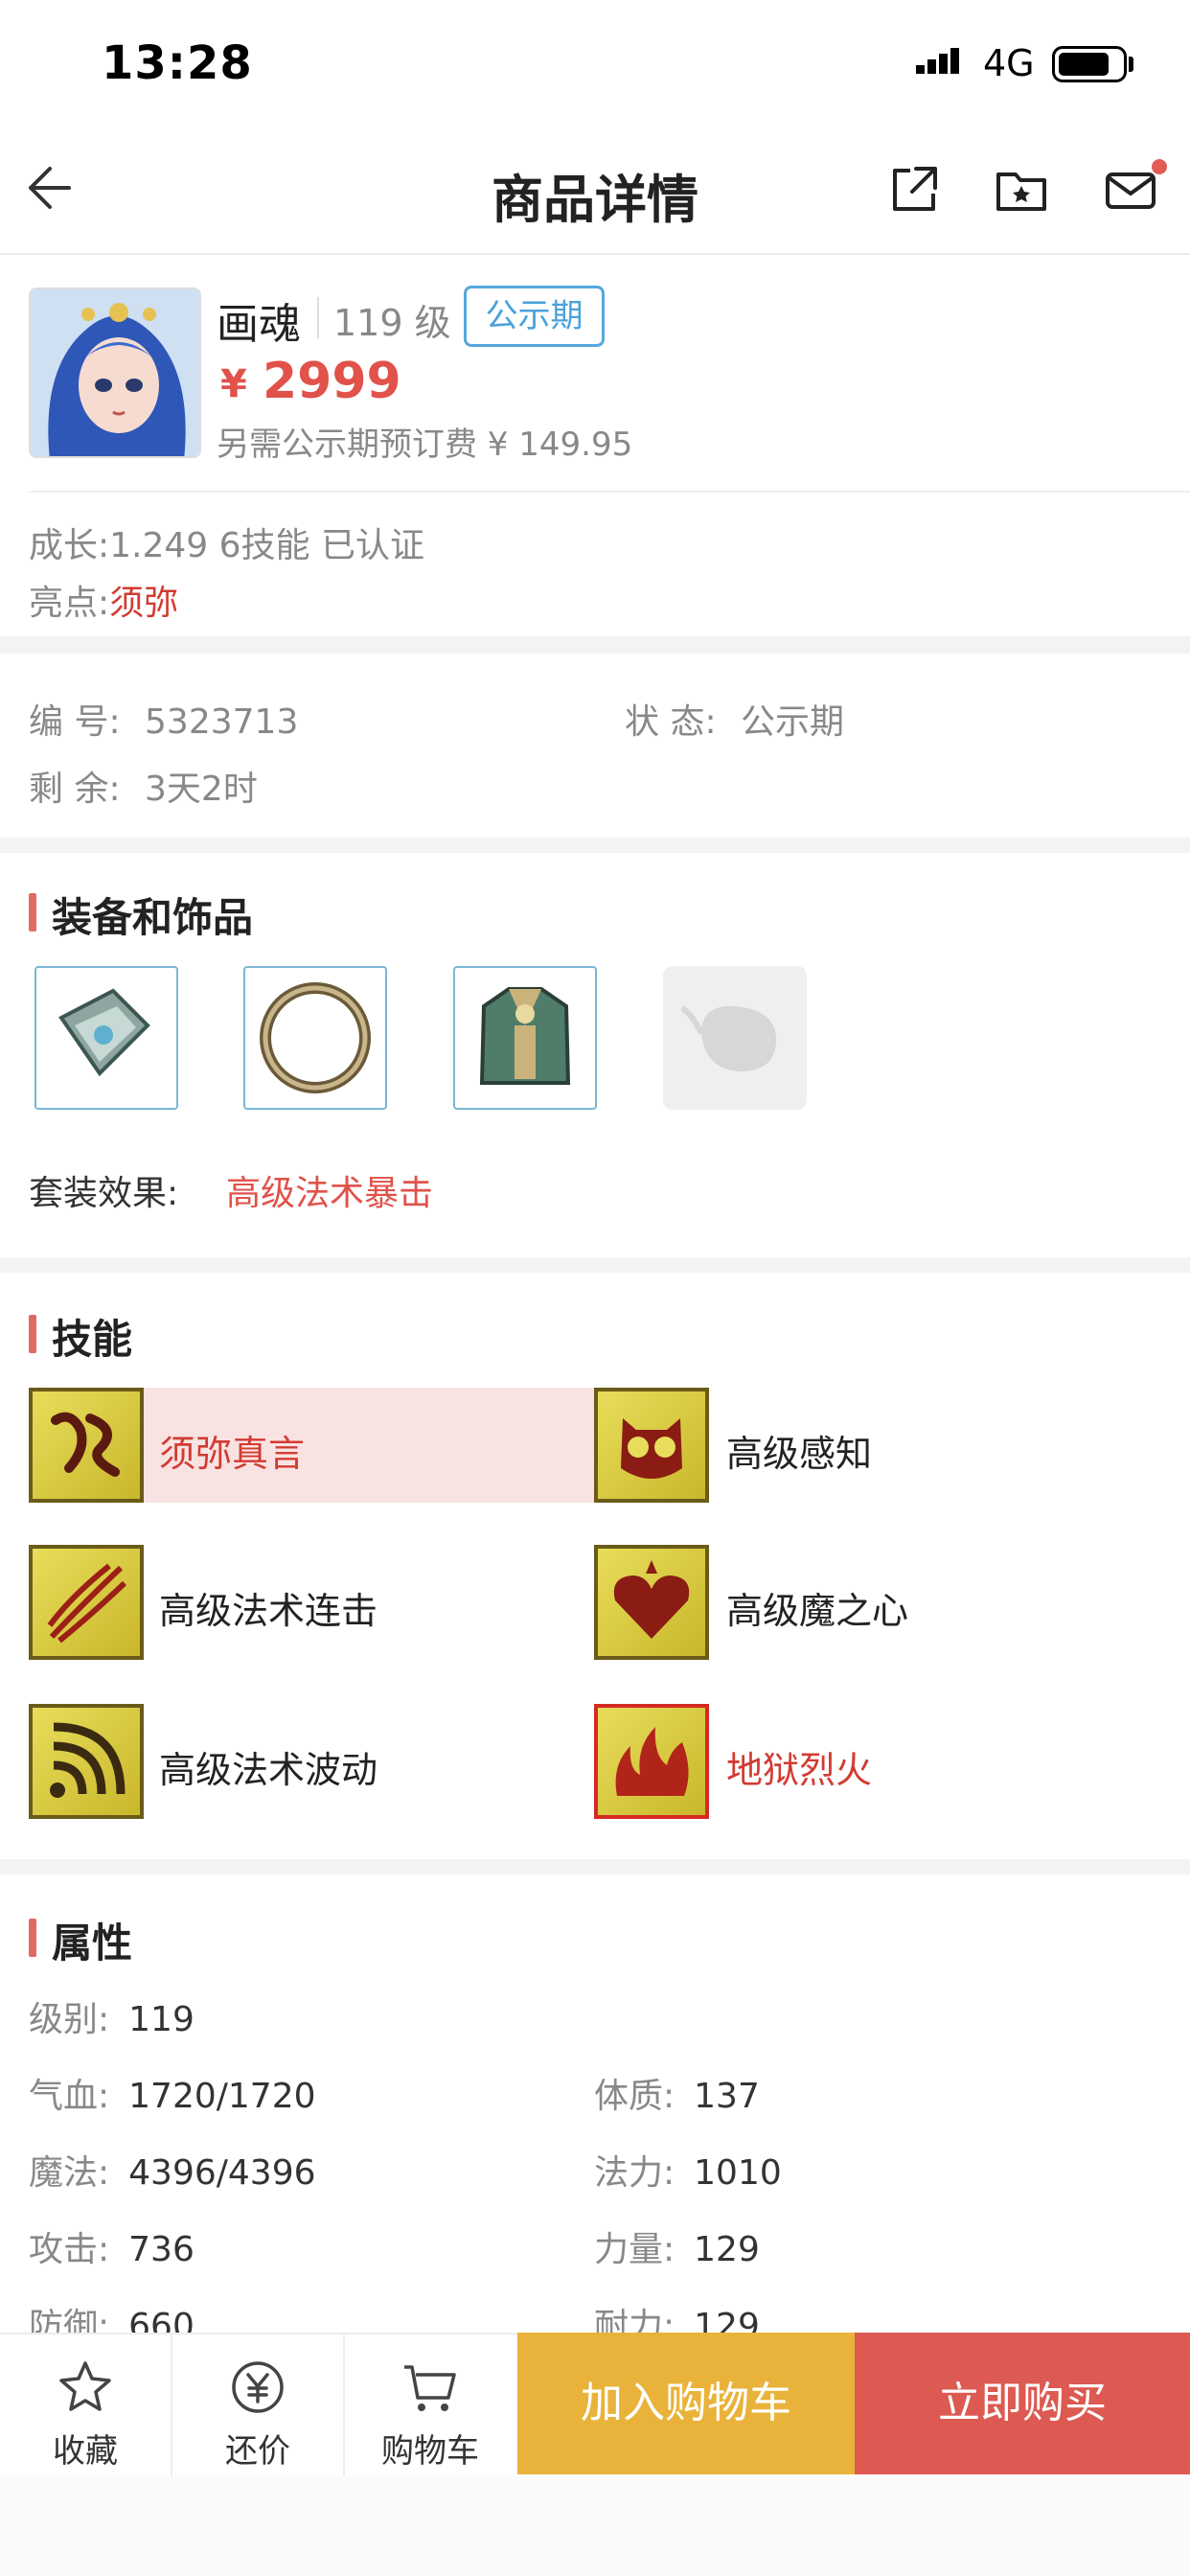 The width and height of the screenshot is (1190, 2576). What do you see at coordinates (259, 324) in the screenshot?
I see `product-name: 画魂` at bounding box center [259, 324].